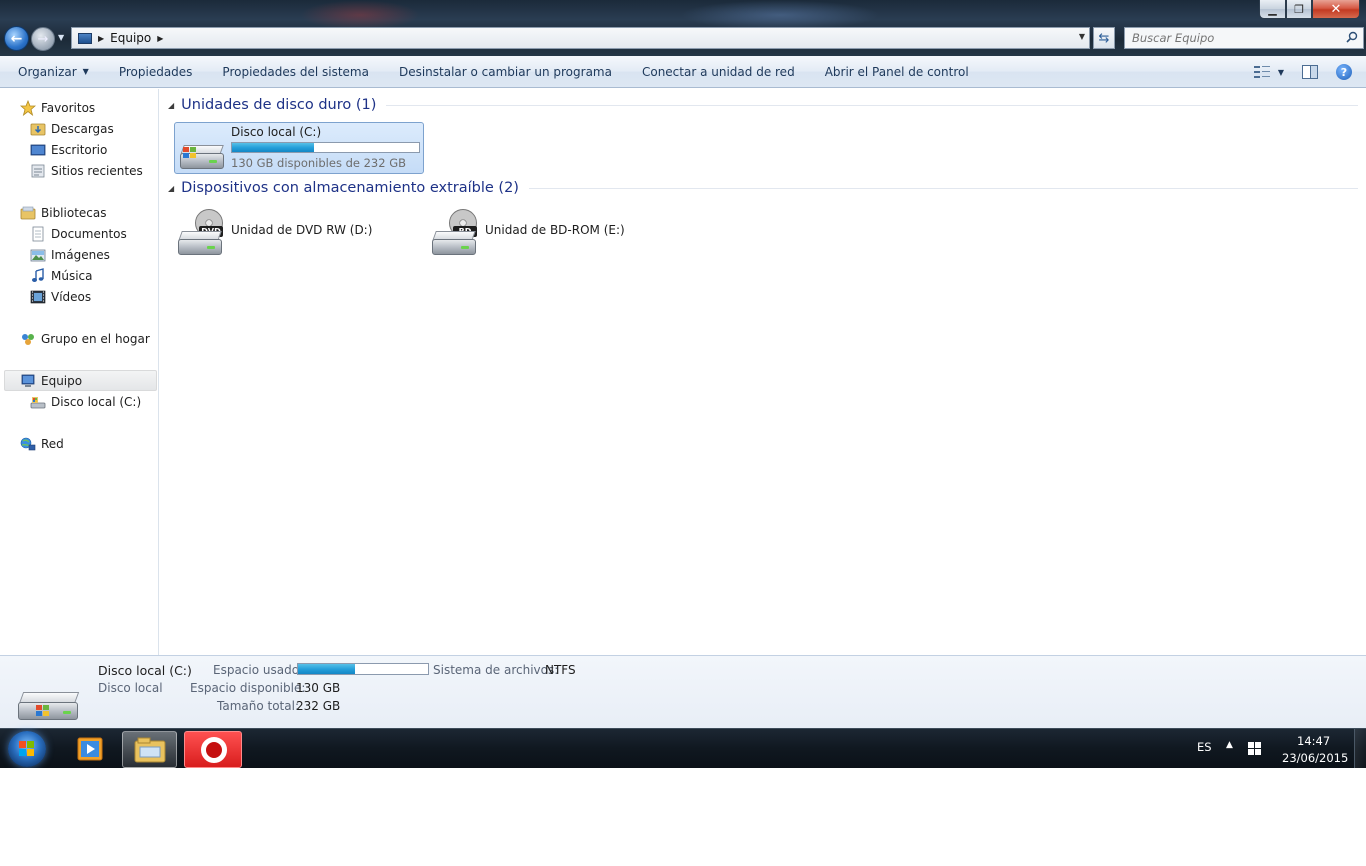 This screenshot has width=1366, height=866. What do you see at coordinates (68, 107) in the screenshot?
I see `nav-favorites-label: Favoritos` at bounding box center [68, 107].